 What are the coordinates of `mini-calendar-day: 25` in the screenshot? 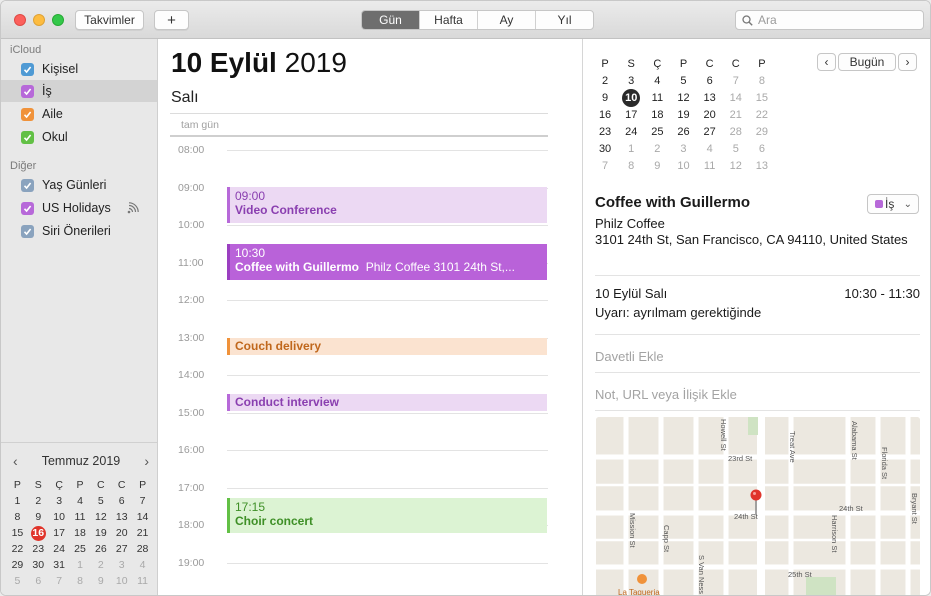 It's located at (657, 131).